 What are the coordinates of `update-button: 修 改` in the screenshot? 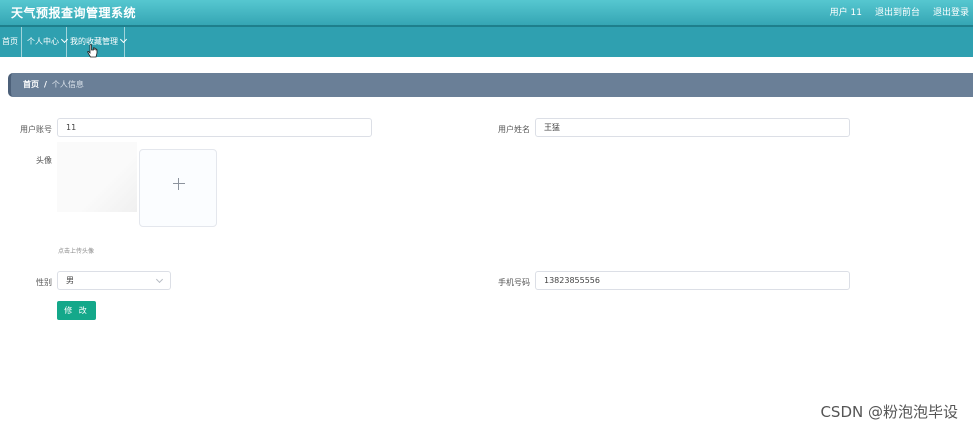 It's located at (76, 310).